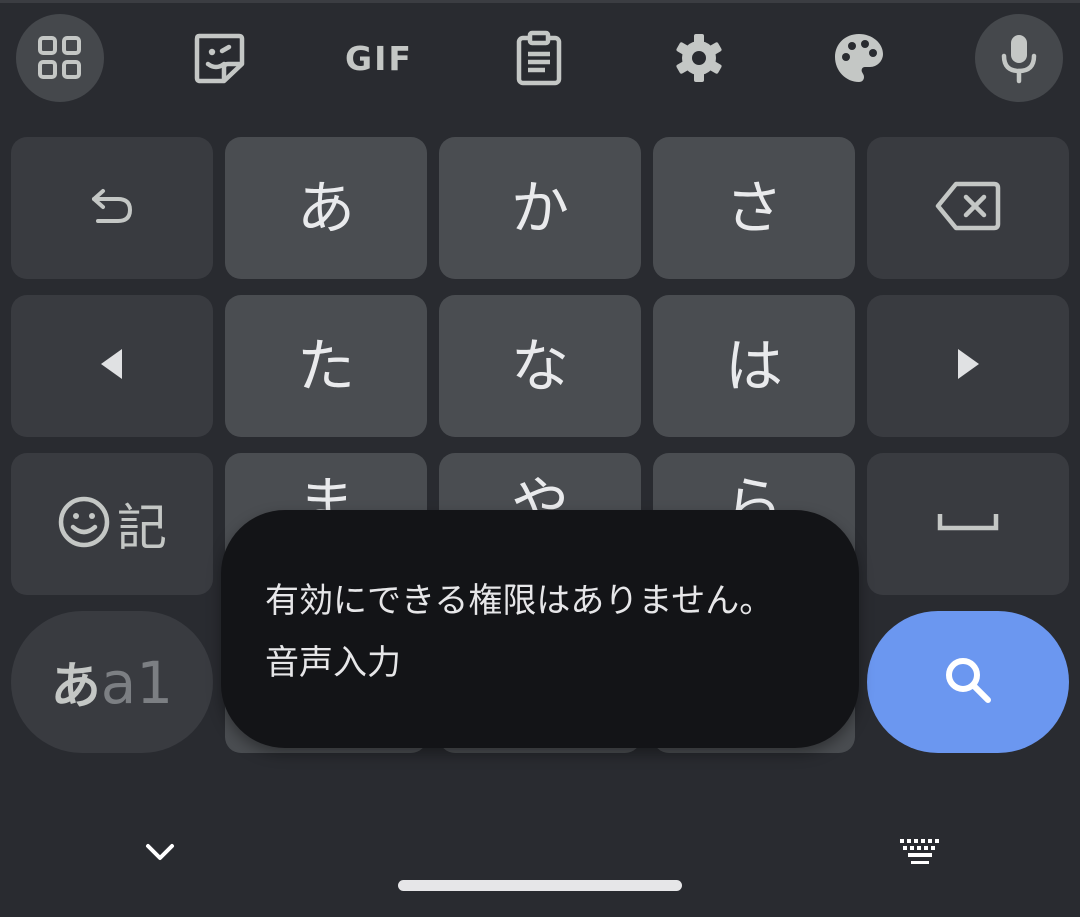 This screenshot has height=917, width=1080. I want to click on kana-key-sa: さ, so click(754, 208).